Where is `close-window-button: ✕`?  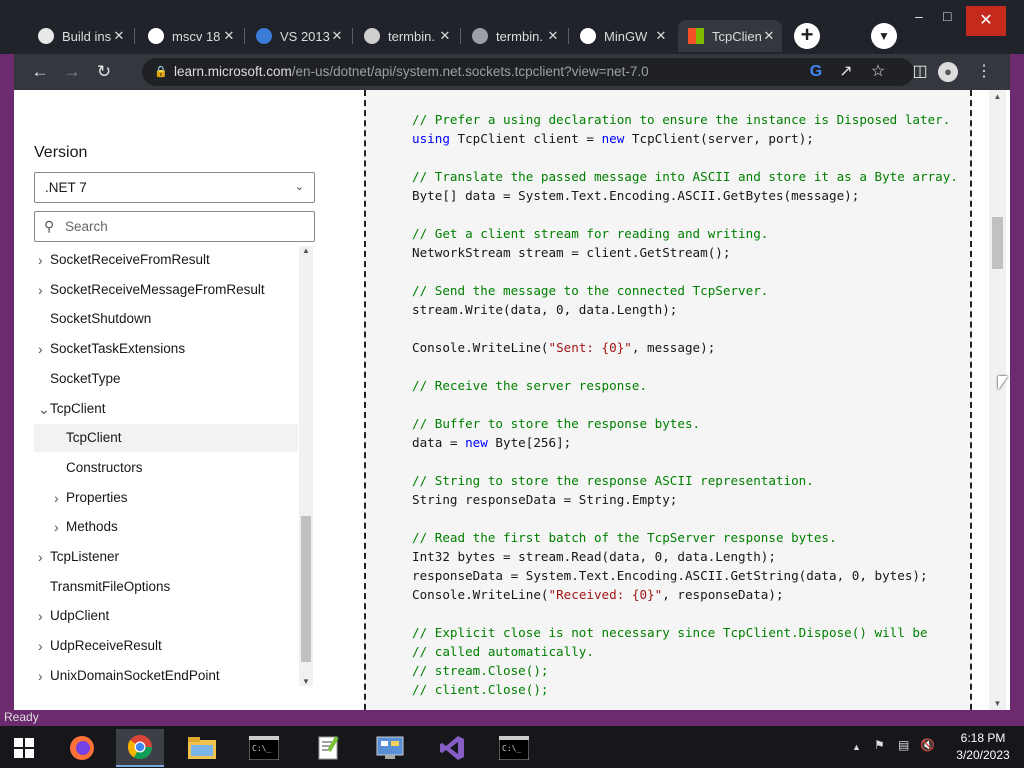
close-window-button: ✕ is located at coordinates (986, 21).